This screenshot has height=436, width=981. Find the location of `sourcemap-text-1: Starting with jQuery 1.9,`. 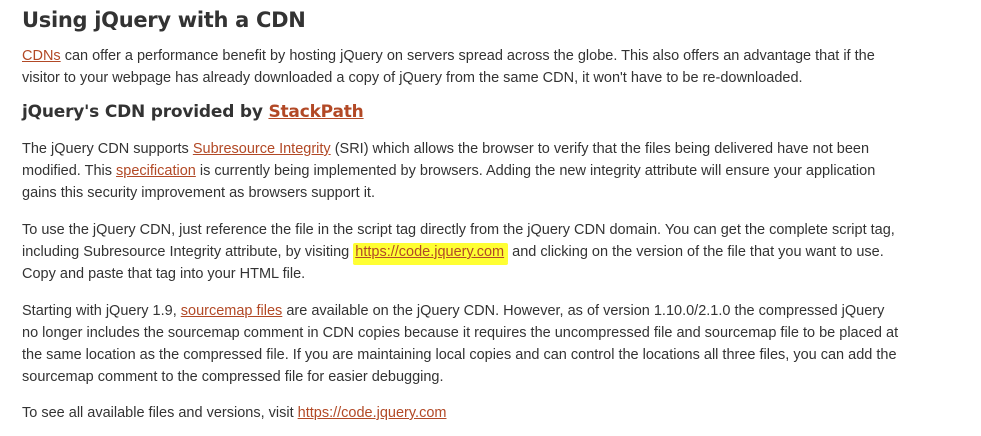

sourcemap-text-1: Starting with jQuery 1.9, is located at coordinates (101, 311).